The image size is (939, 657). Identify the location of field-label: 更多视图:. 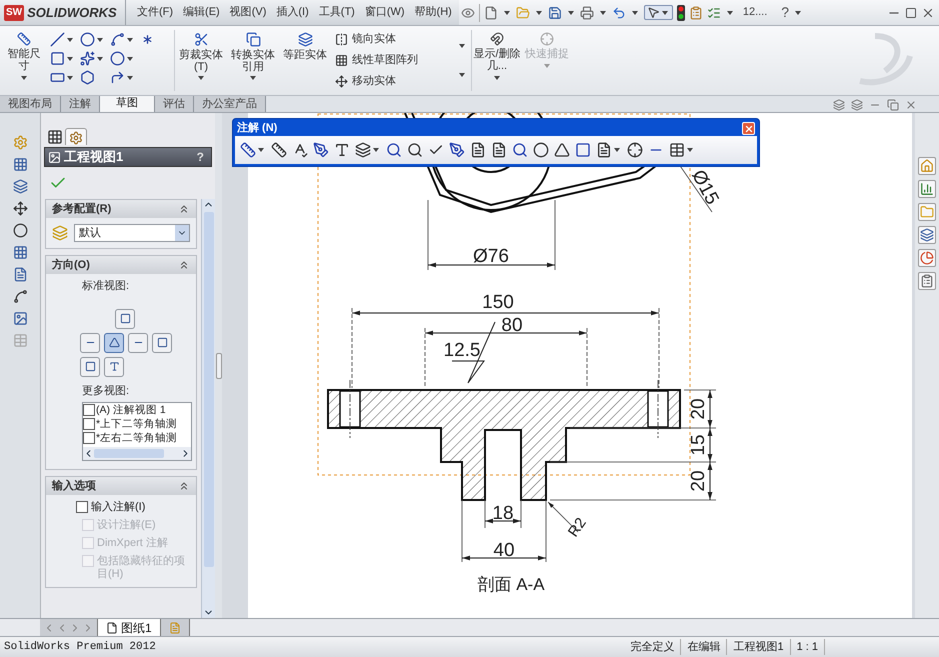
(105, 391).